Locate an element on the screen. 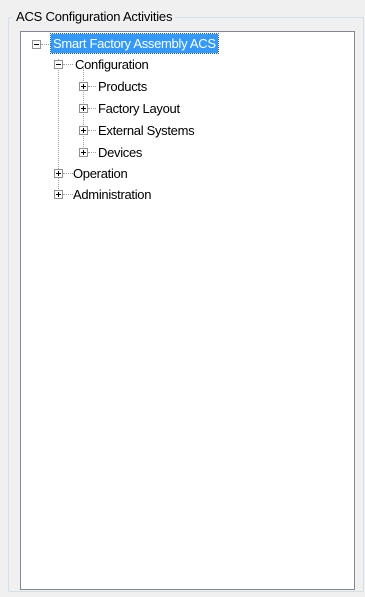 This screenshot has height=597, width=365. tree-node-label: Smart Factory Assembly ACS is located at coordinates (134, 43).